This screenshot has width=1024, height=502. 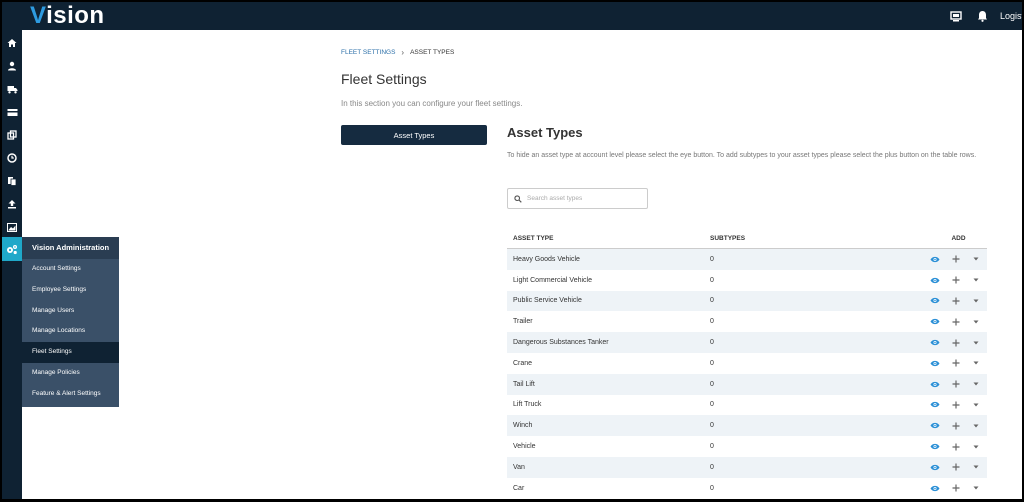 I want to click on chart-icon, so click(x=12, y=227).